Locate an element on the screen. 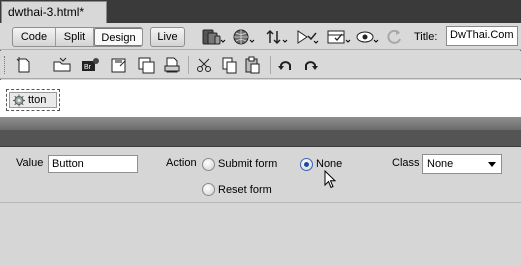 The image size is (521, 266). none-radio is located at coordinates (306, 164).